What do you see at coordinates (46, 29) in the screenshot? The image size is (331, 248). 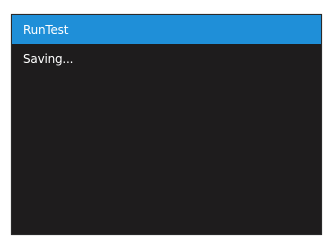 I see `dialog-title: RunTest` at bounding box center [46, 29].